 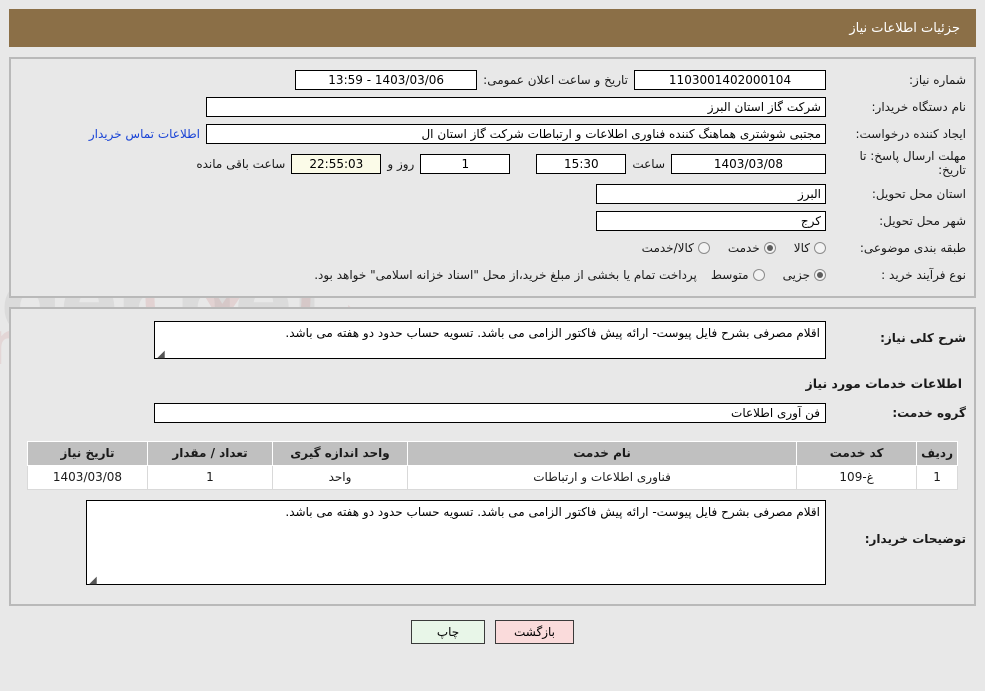 I want to click on purchase-process-radio-group: جزیی متوسط, so click(x=761, y=275).